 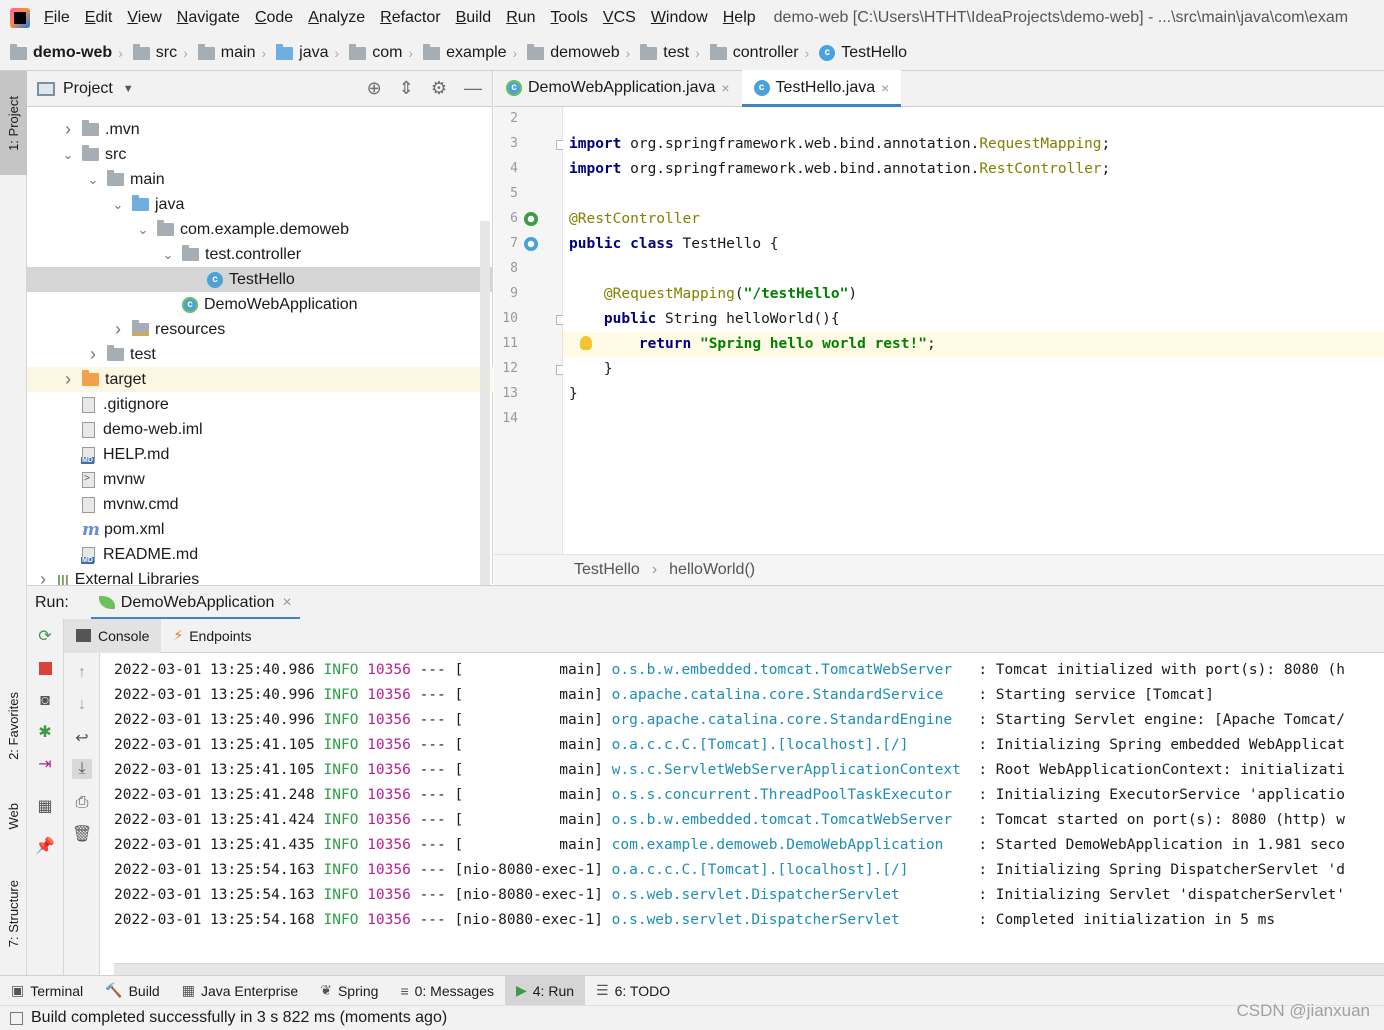 What do you see at coordinates (664, 52) in the screenshot?
I see `breadcrumb-test: test` at bounding box center [664, 52].